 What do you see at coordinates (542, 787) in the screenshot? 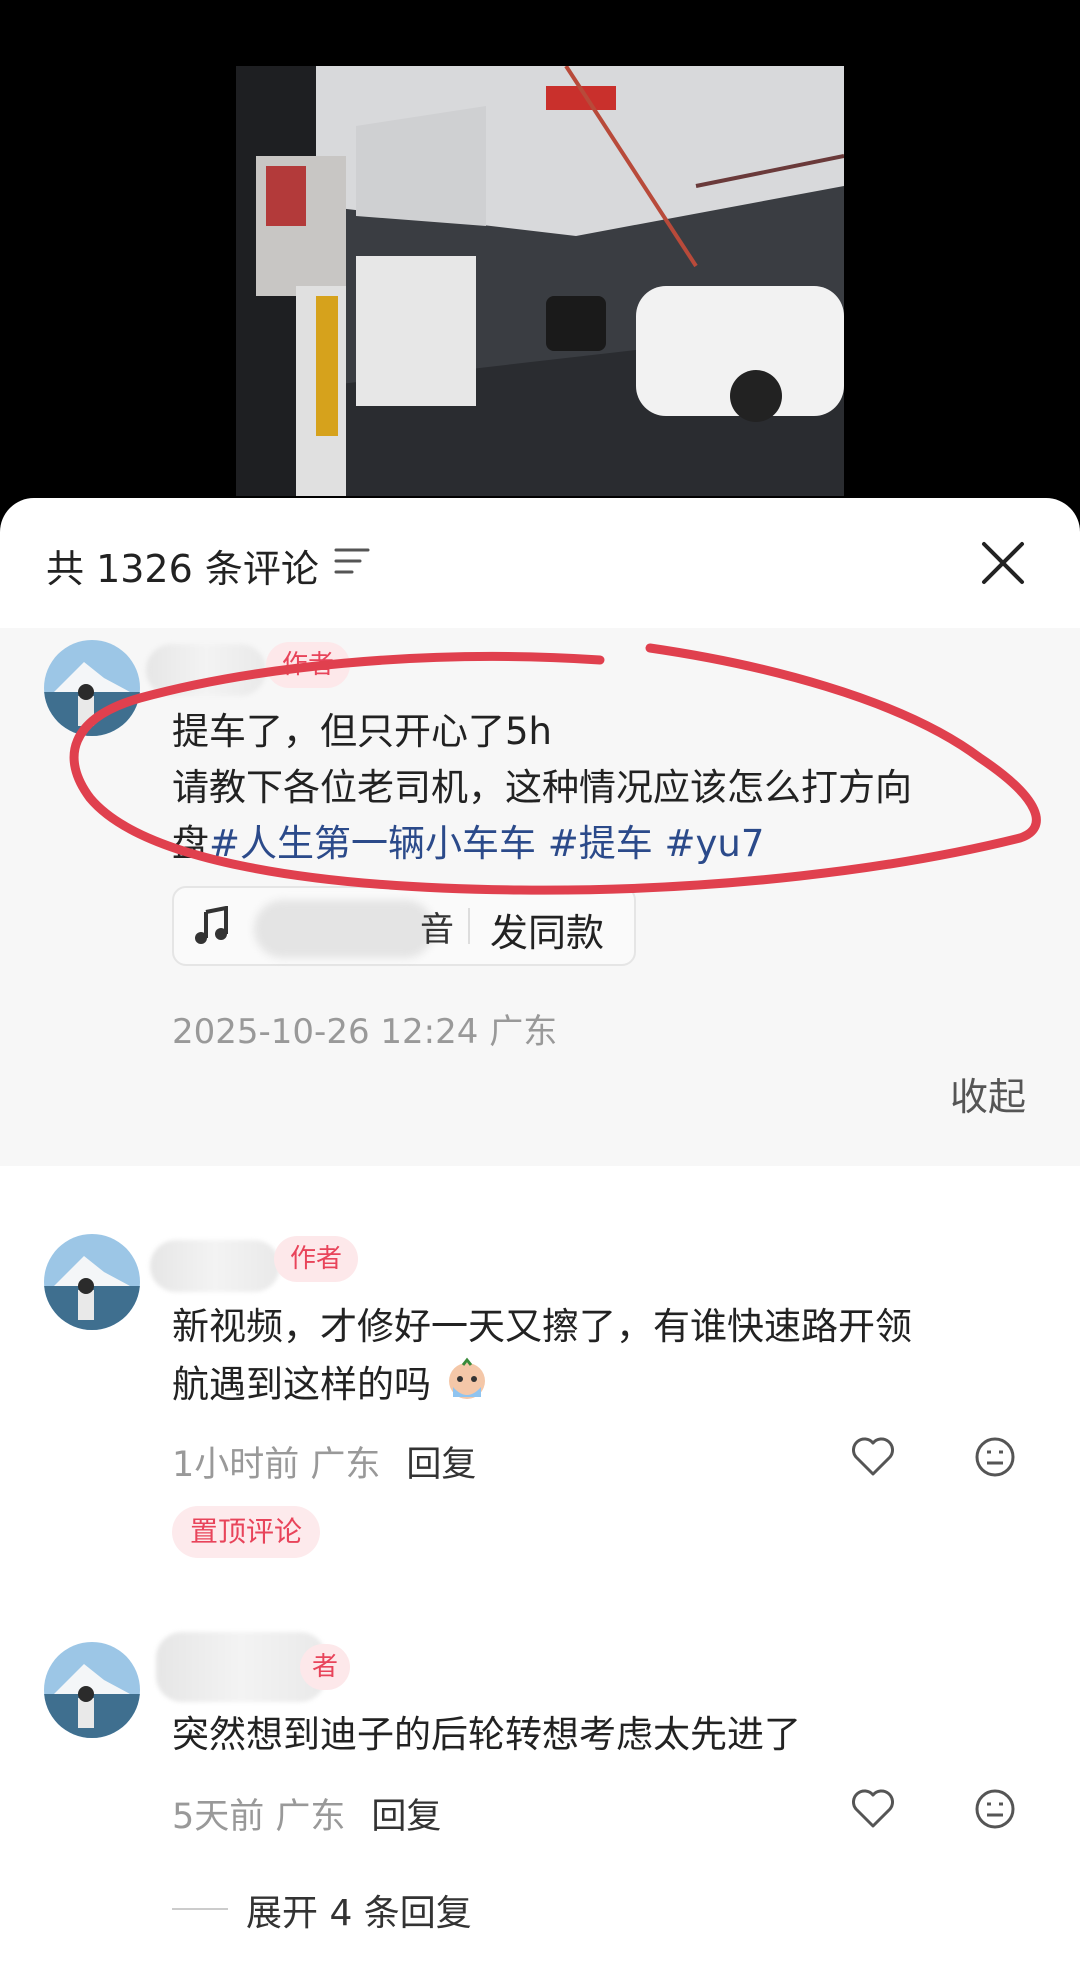
I see `post-text-line2: 请教下各位老司机，这种情况应该怎么打方向` at bounding box center [542, 787].